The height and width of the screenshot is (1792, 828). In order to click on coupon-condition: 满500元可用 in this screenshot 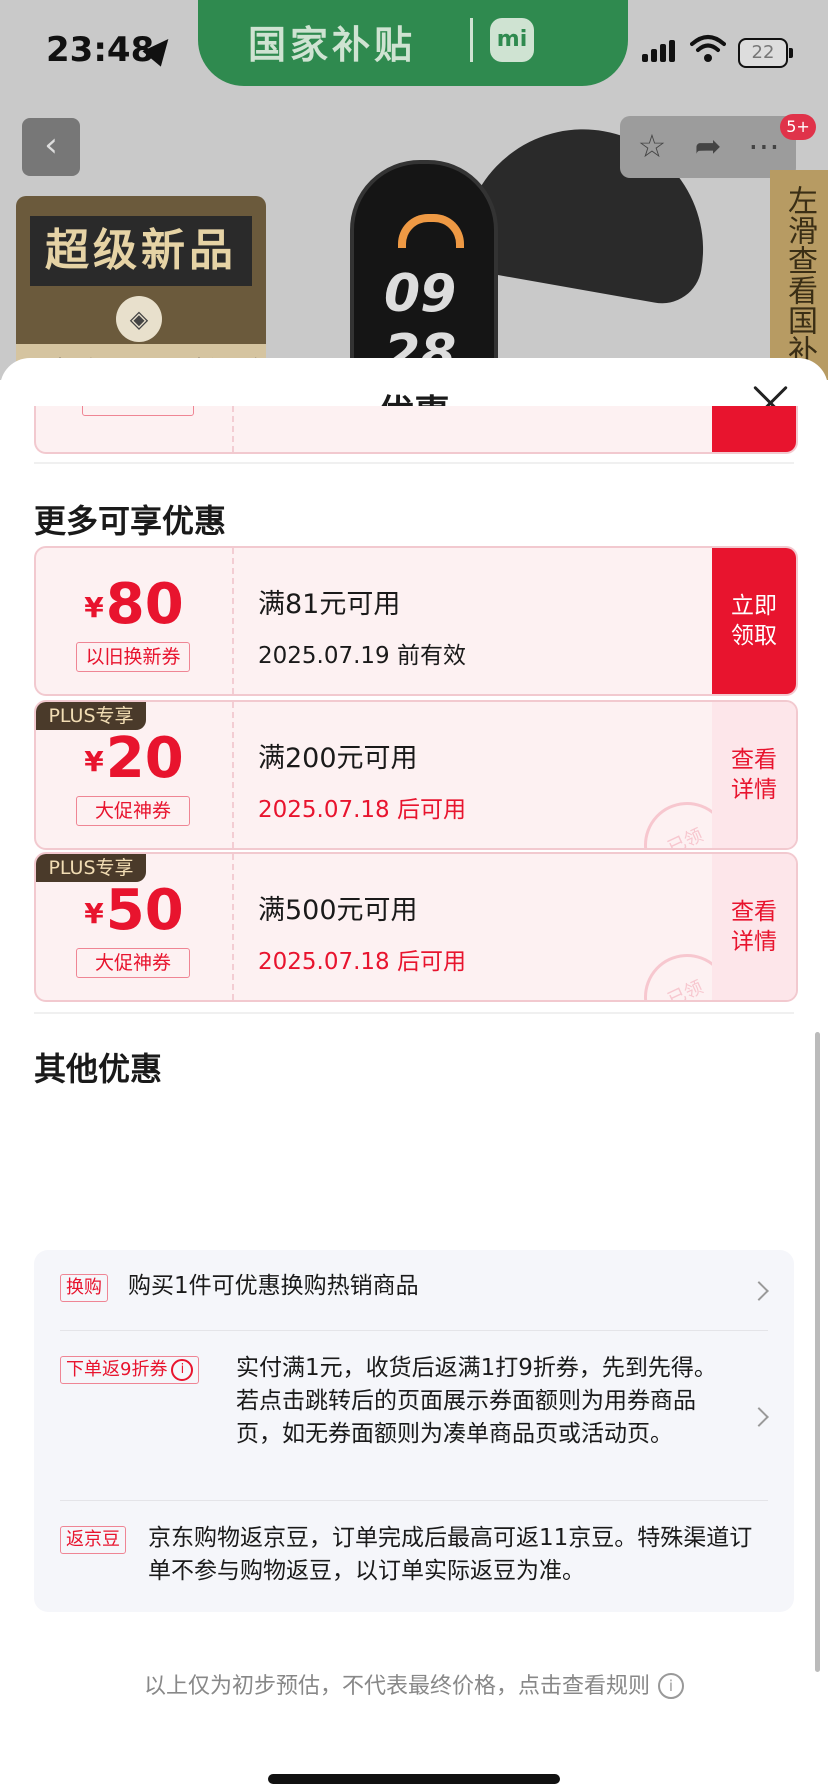, I will do `click(338, 910)`.